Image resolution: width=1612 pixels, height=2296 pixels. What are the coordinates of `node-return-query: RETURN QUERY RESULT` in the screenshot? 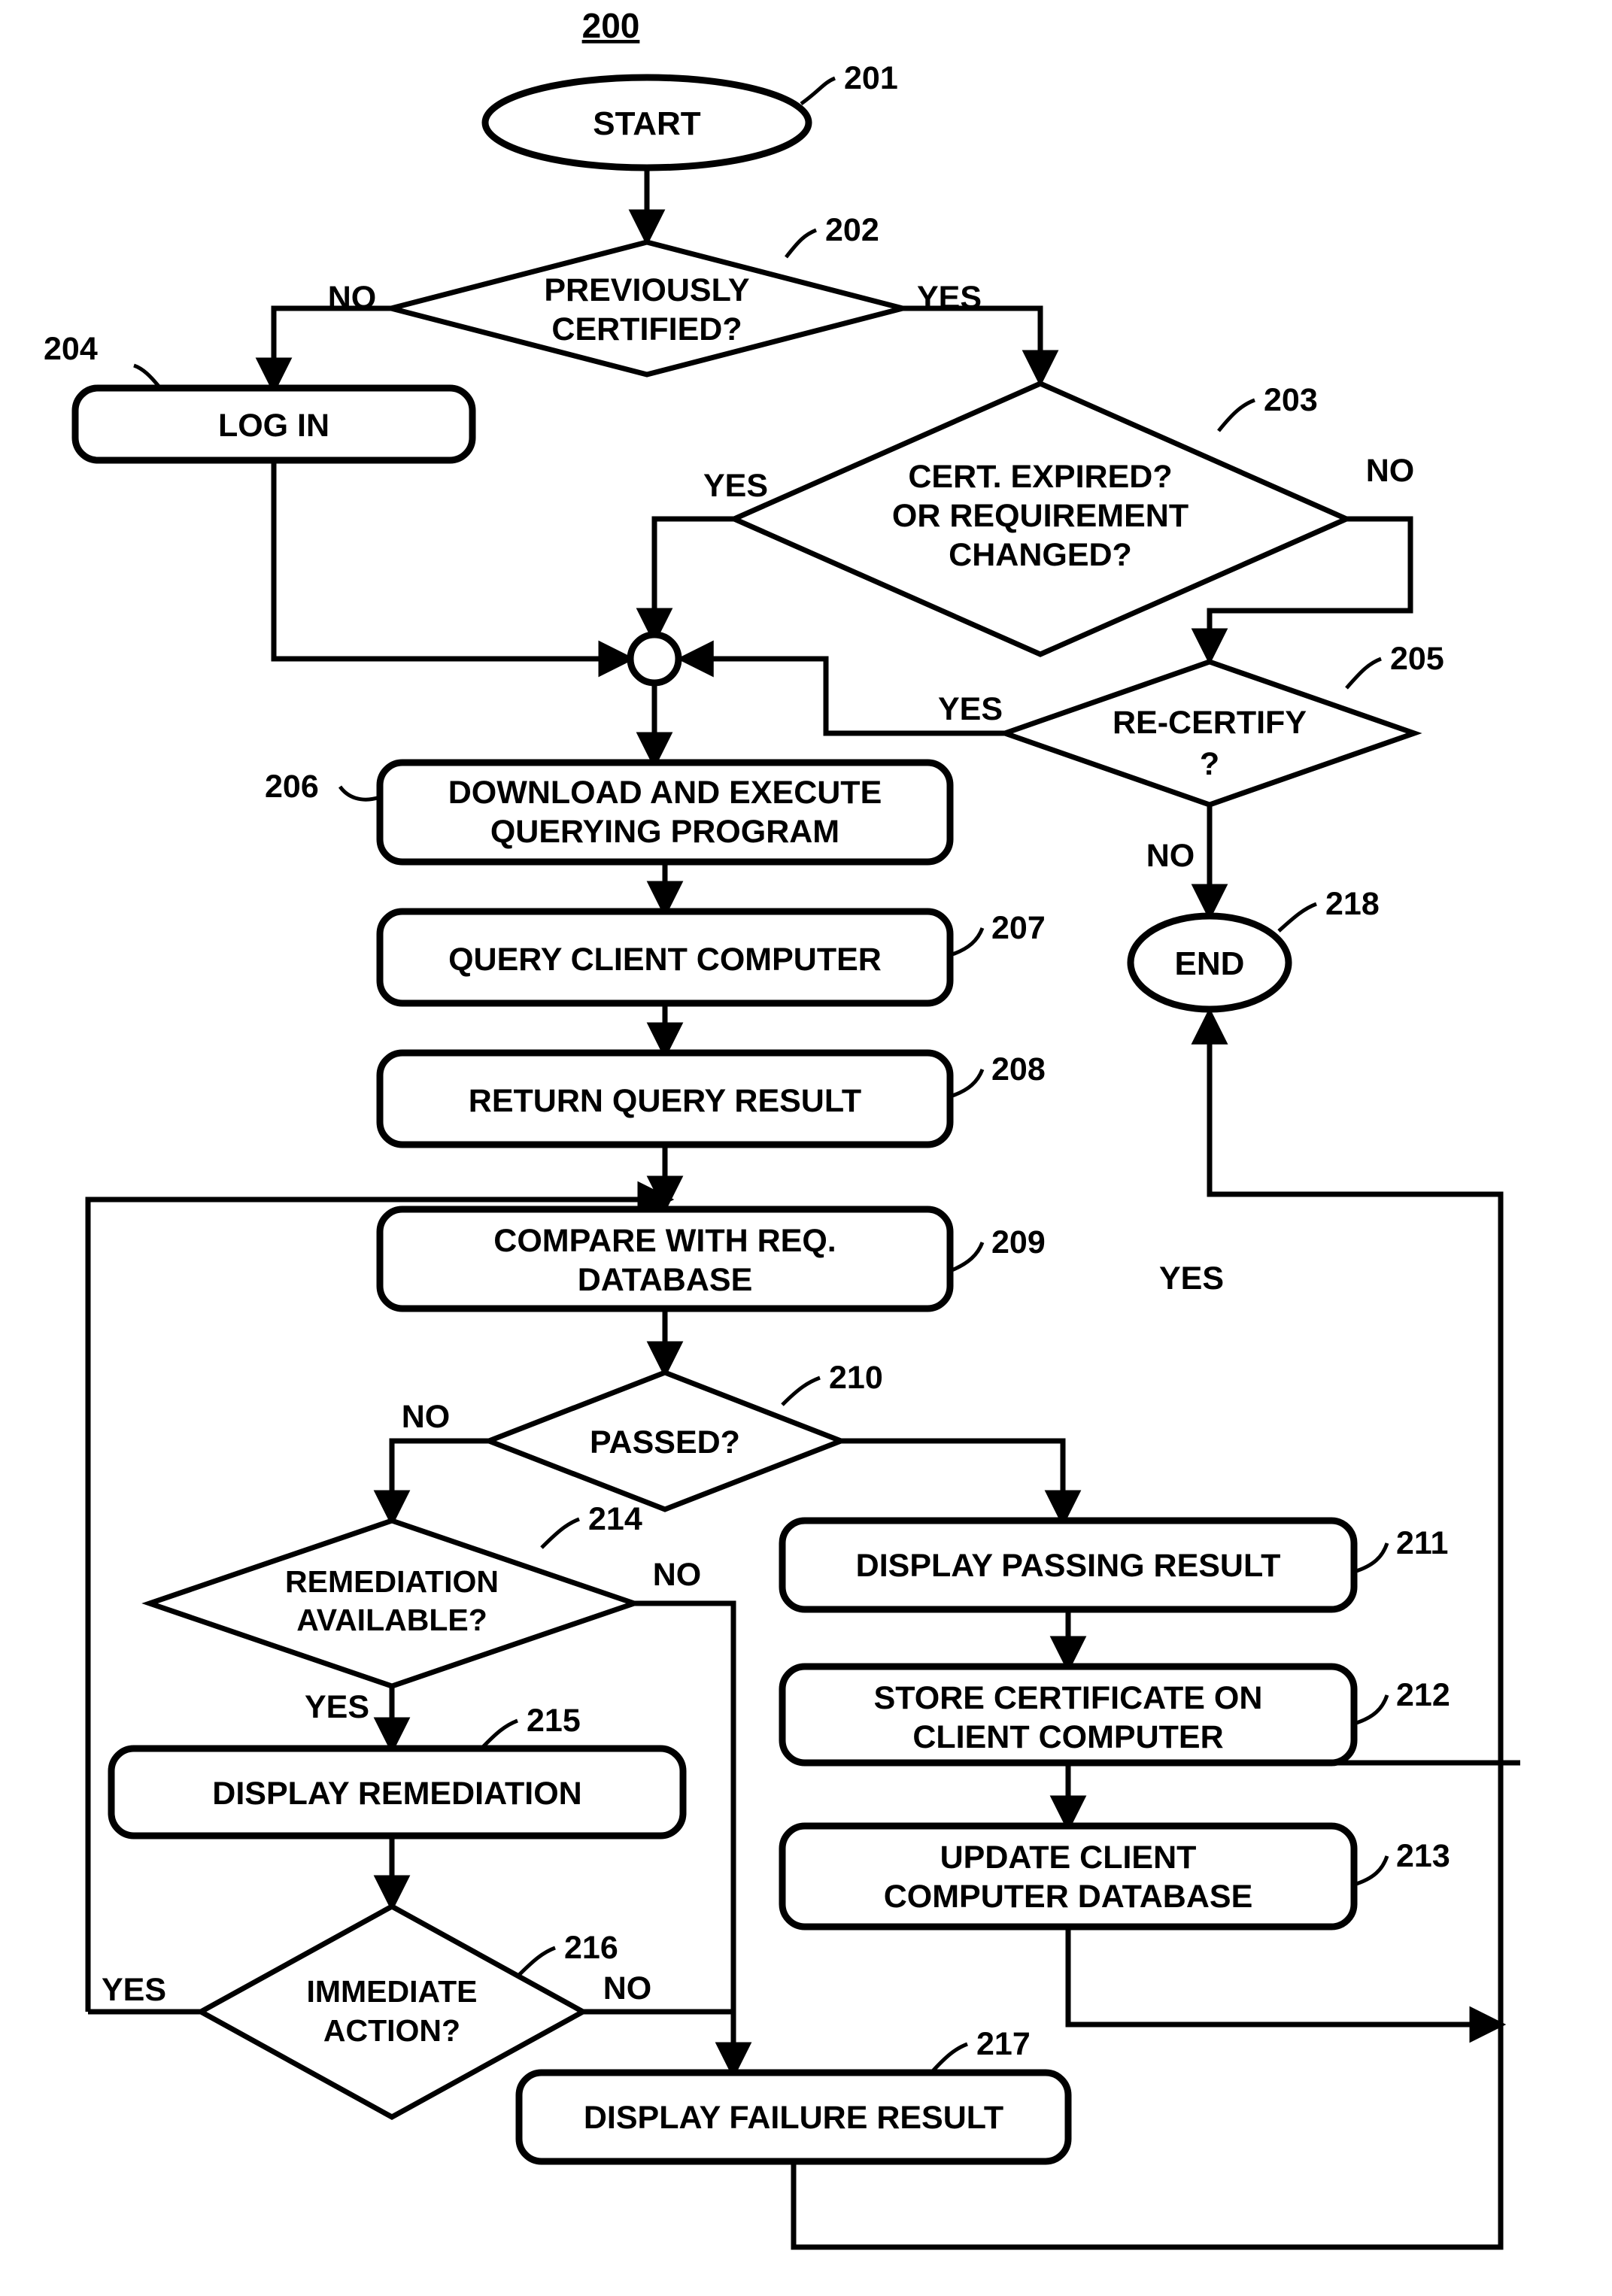 It's located at (665, 1098).